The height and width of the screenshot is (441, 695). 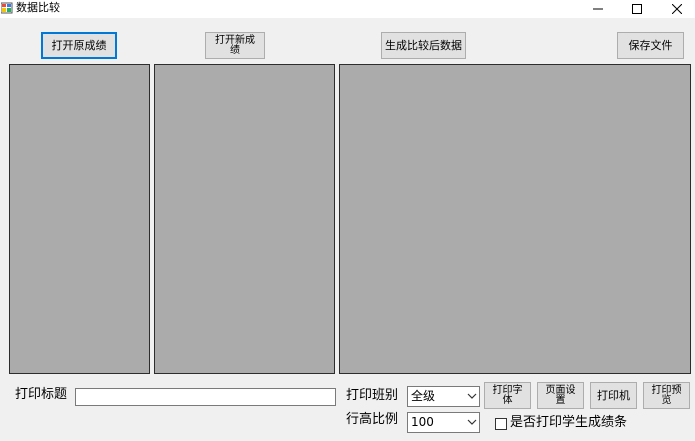 I want to click on print-font-button: 打印字 体, so click(x=507, y=395).